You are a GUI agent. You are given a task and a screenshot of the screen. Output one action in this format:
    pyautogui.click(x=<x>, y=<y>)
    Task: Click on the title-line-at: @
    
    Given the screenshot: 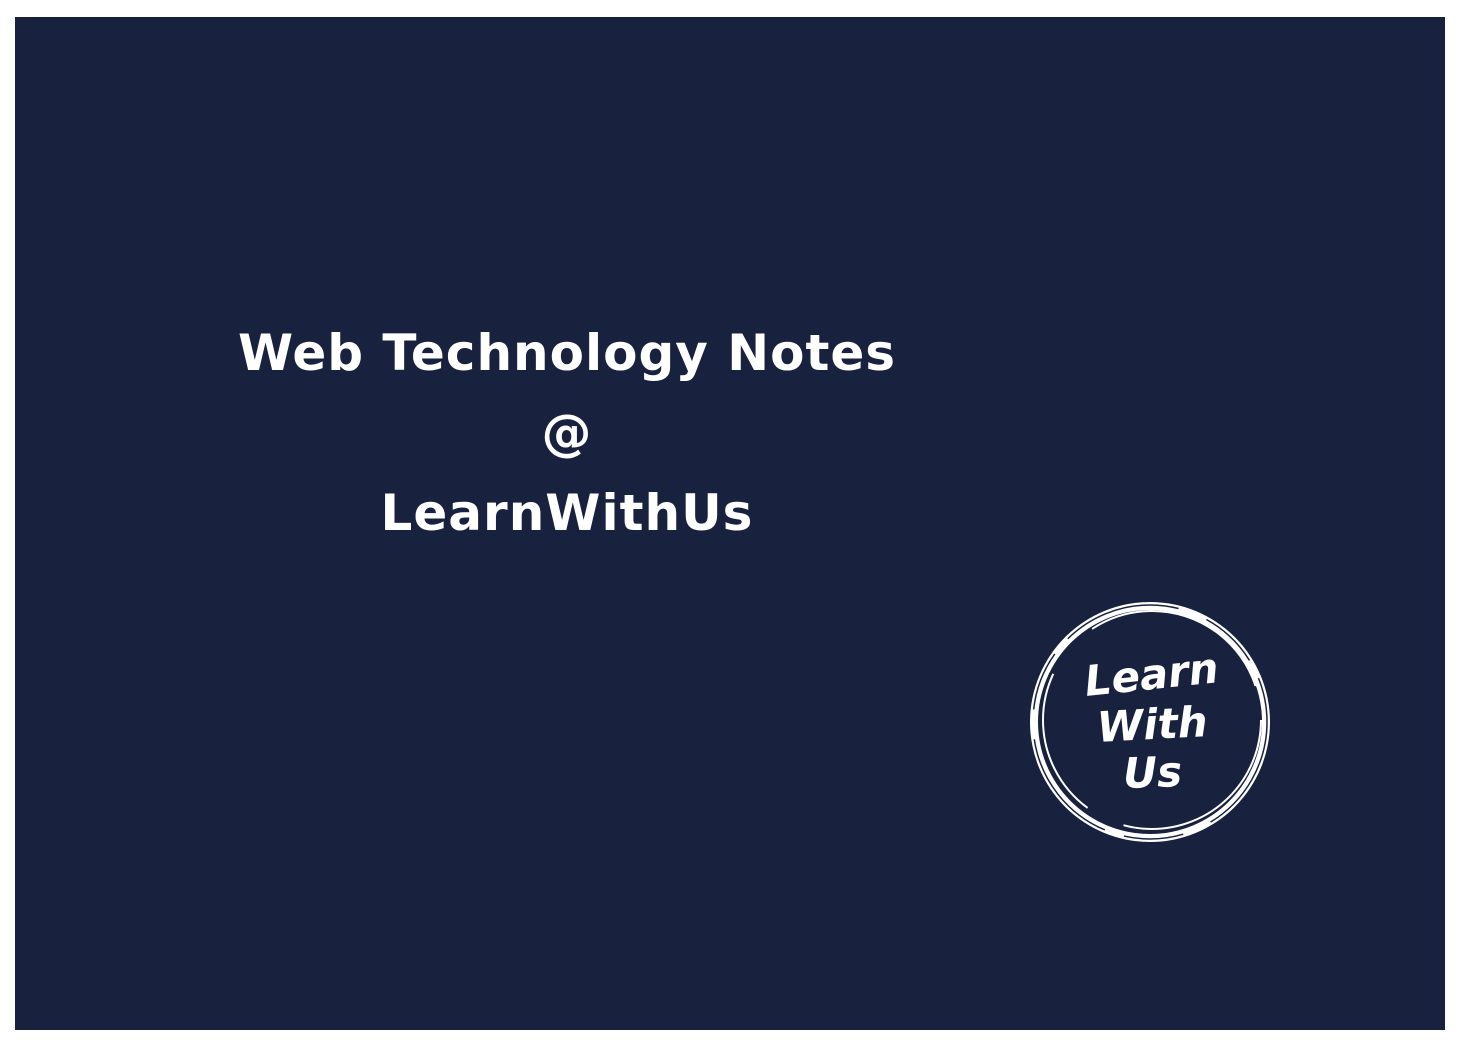 What is the action you would take?
    pyautogui.click(x=567, y=433)
    